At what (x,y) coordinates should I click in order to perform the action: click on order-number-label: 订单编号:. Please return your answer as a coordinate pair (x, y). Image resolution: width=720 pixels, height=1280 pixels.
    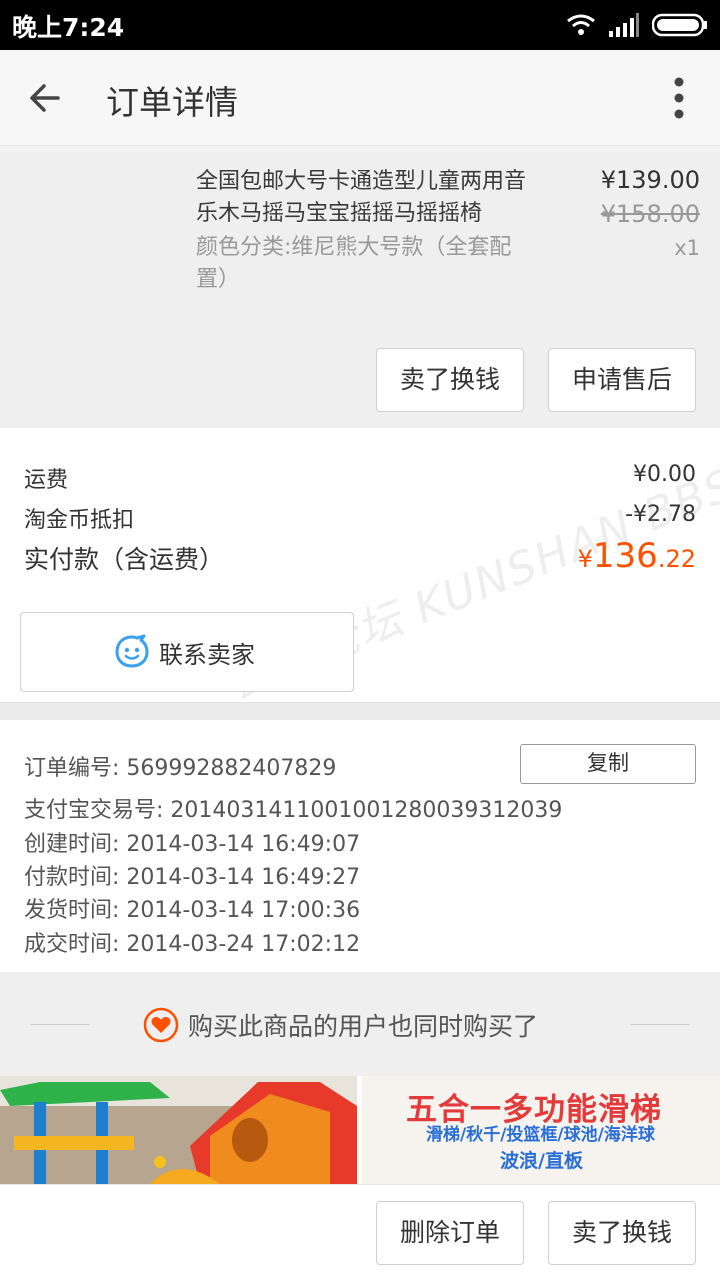
    Looking at the image, I should click on (72, 768).